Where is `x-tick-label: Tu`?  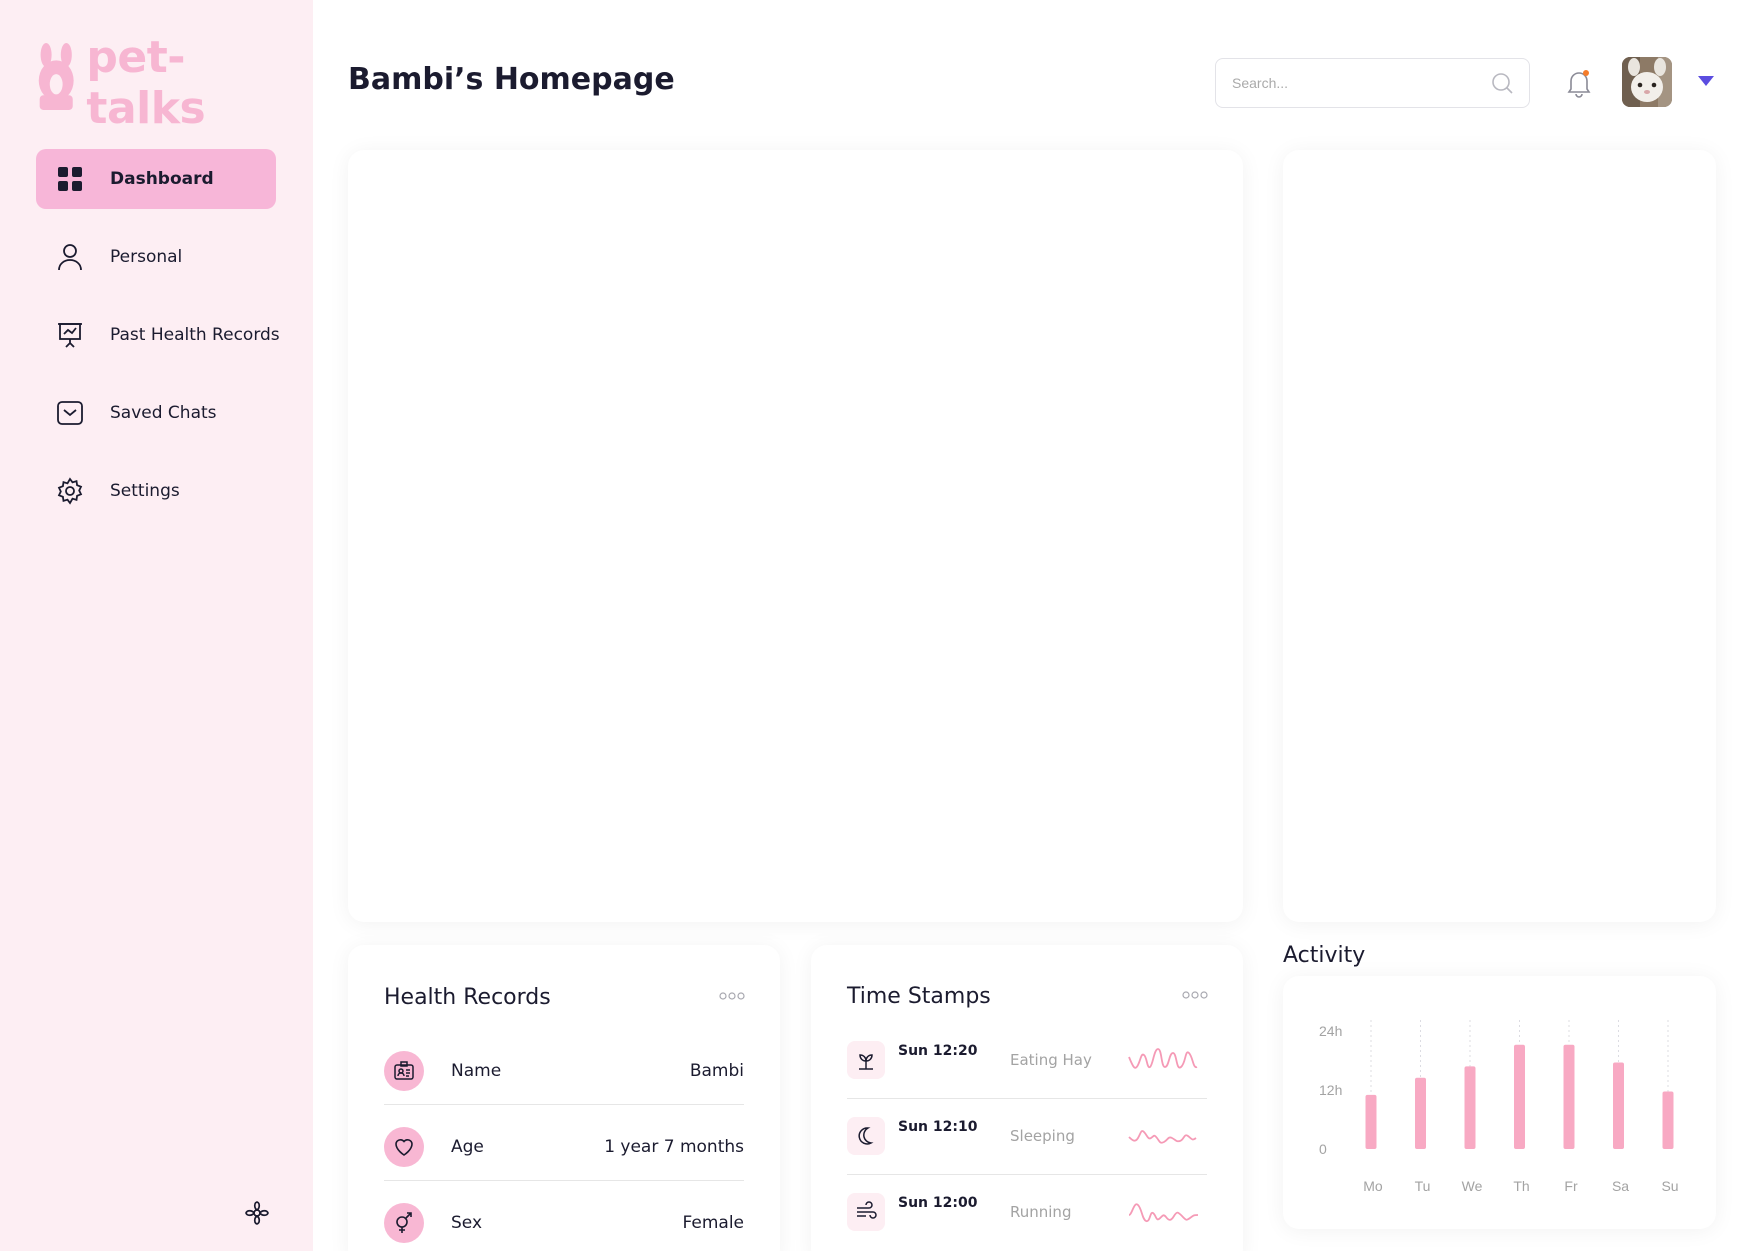
x-tick-label: Tu is located at coordinates (1423, 1186).